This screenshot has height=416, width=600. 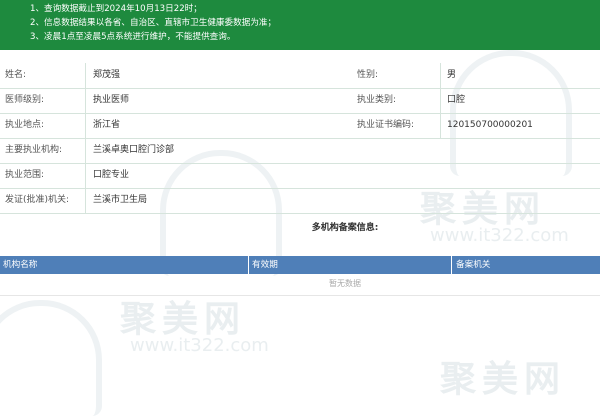 I want to click on issuer-value: 兰溪市卫生局, so click(x=120, y=200).